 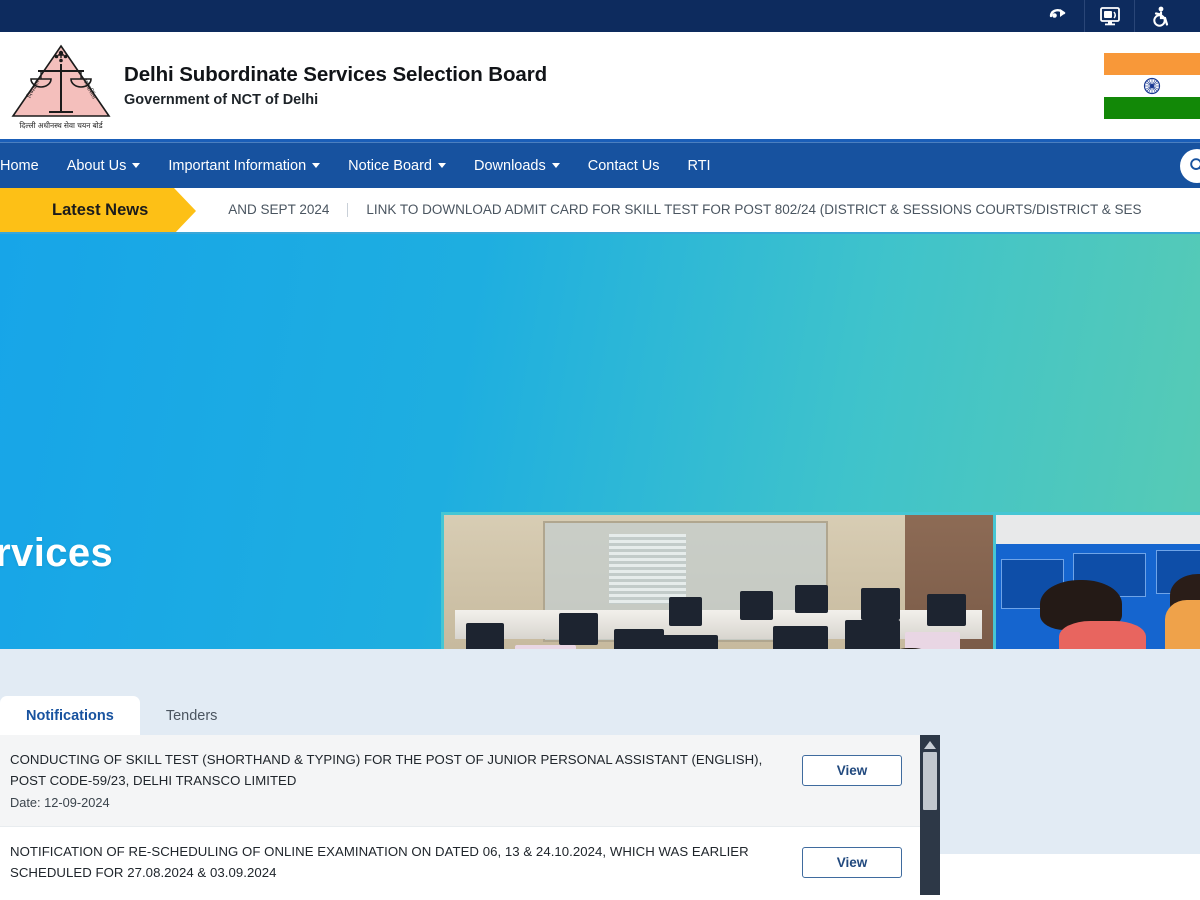 What do you see at coordinates (718, 580) in the screenshot?
I see `hero-image-main` at bounding box center [718, 580].